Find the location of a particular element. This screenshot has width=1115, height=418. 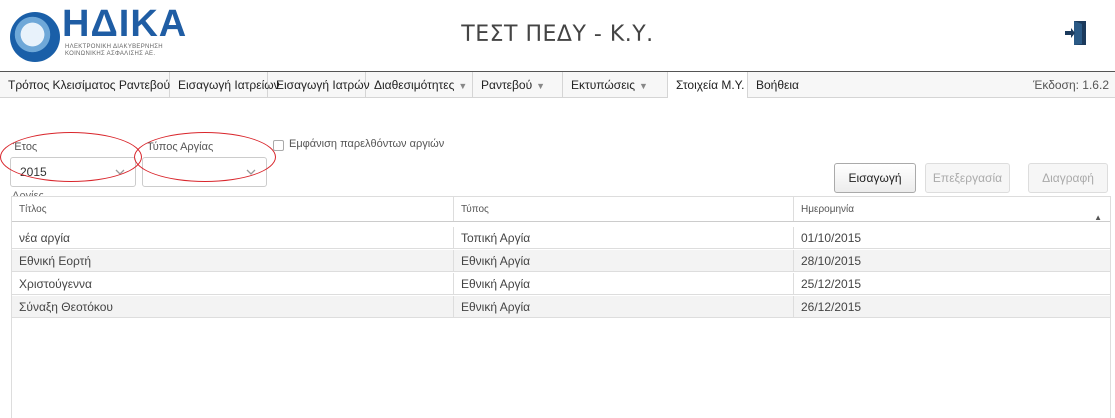

nav-availabilities: Διαθεσιμότητες ▼ is located at coordinates (419, 85).